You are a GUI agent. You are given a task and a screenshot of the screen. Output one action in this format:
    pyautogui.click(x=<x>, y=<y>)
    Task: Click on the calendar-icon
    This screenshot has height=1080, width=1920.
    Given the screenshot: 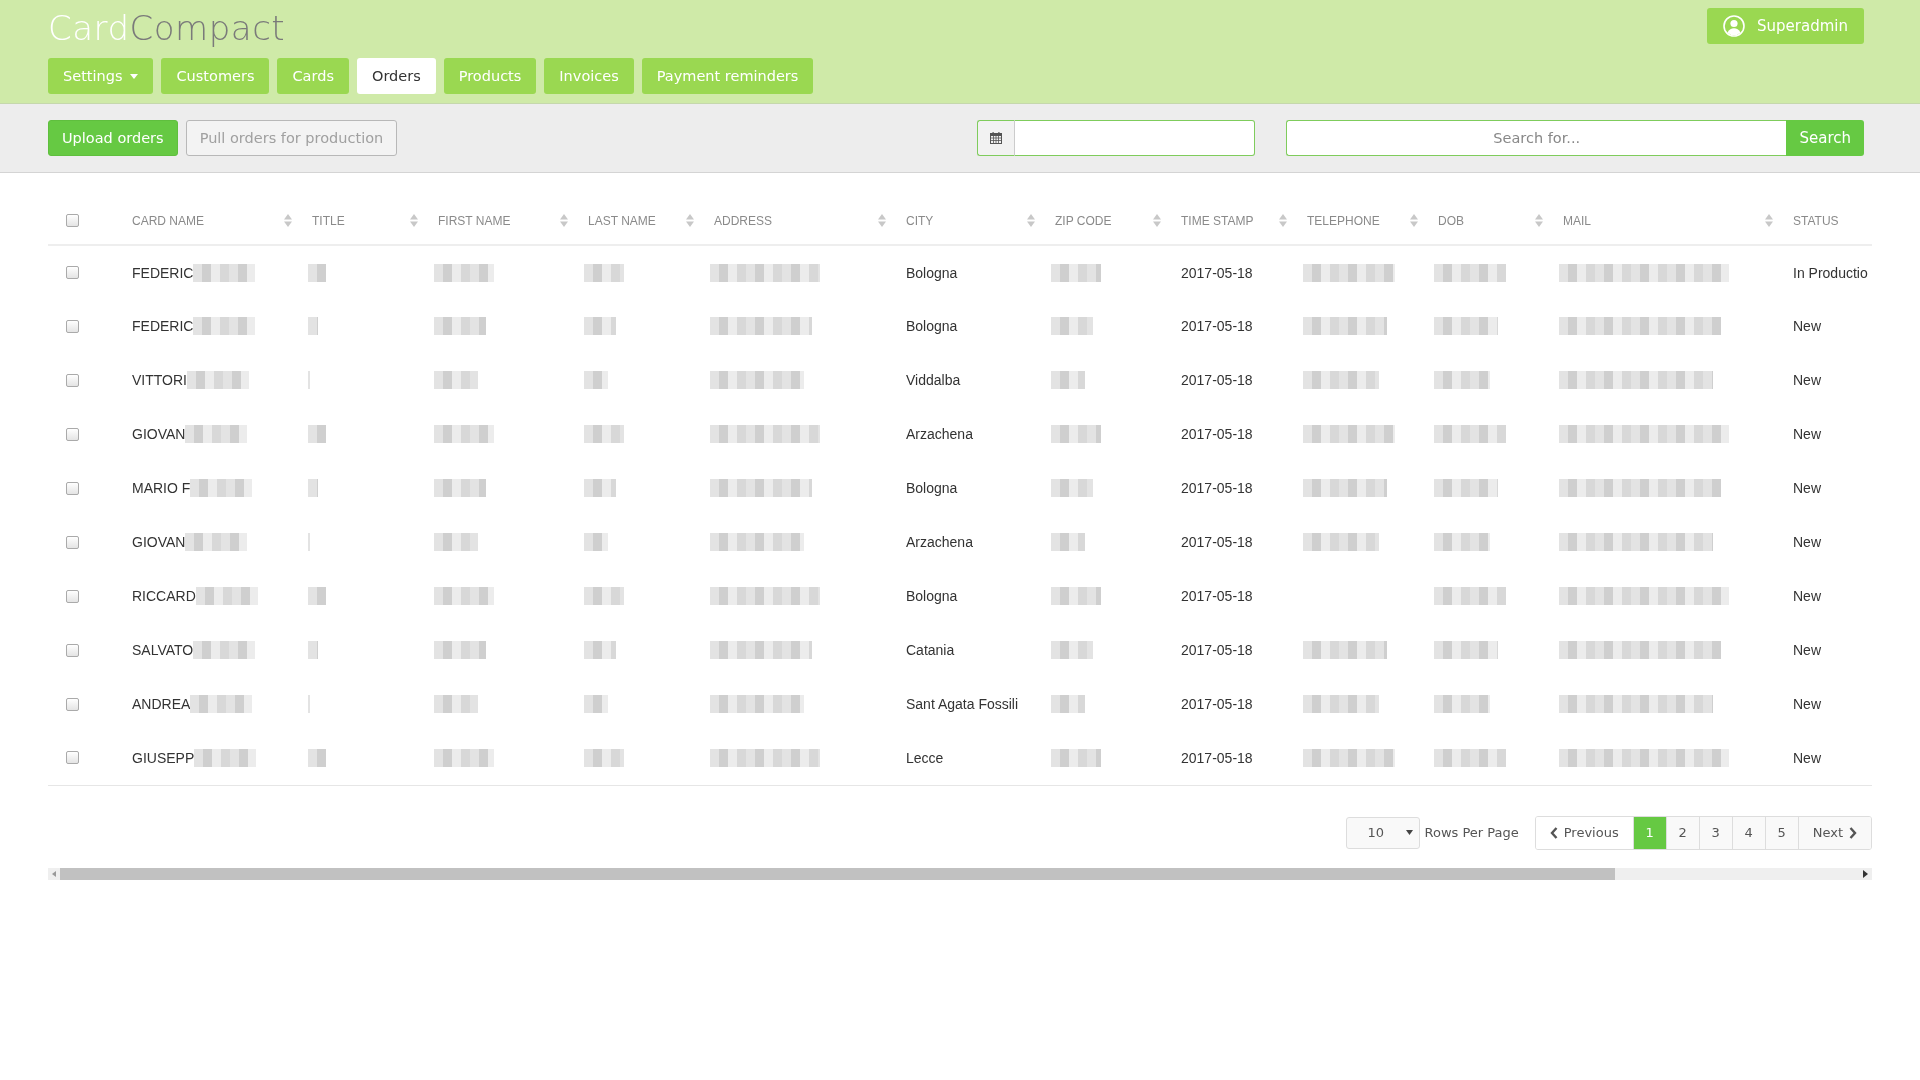 What is the action you would take?
    pyautogui.click(x=996, y=138)
    